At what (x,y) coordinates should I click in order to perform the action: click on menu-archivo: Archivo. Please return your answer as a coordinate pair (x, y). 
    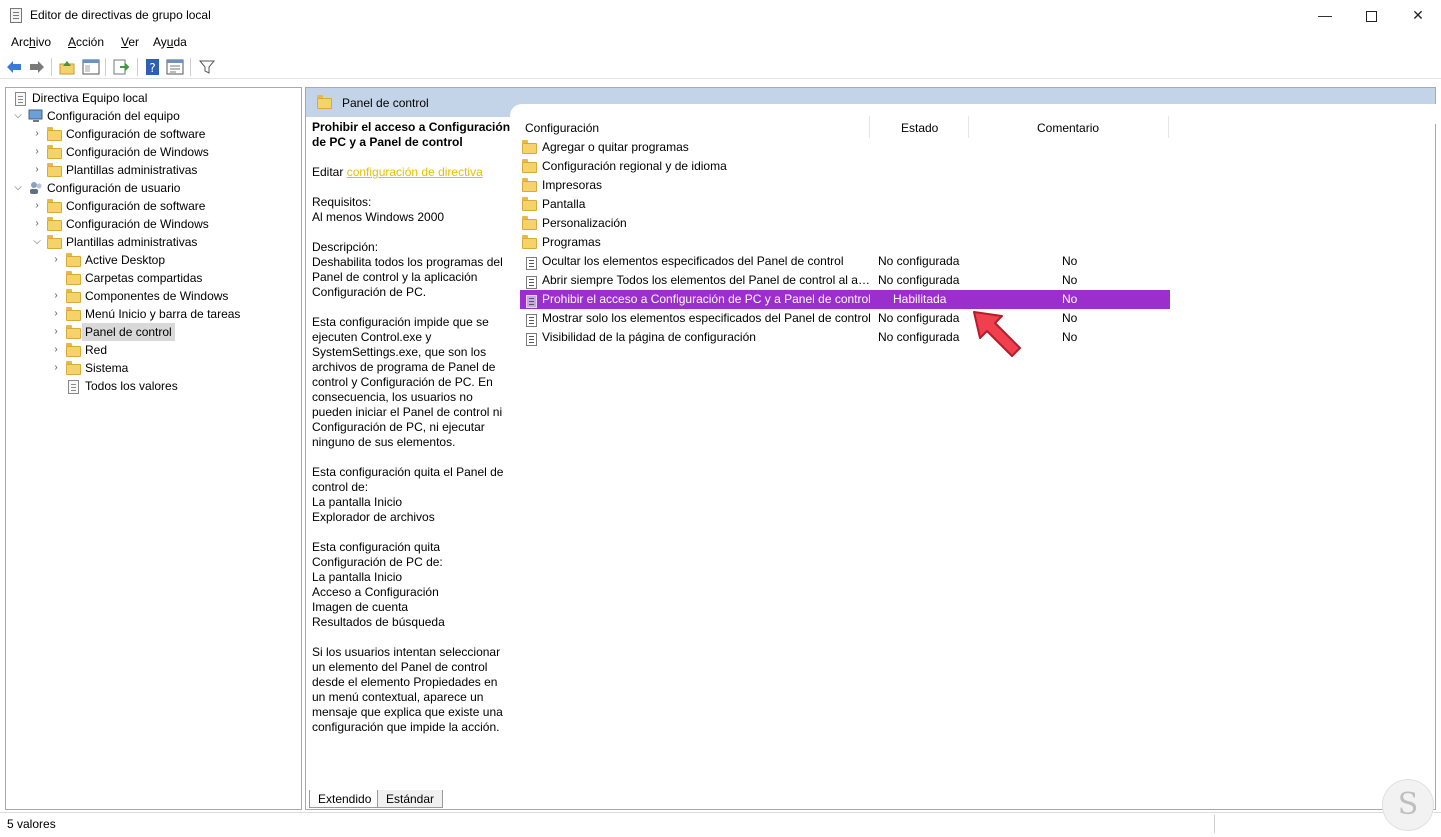
    Looking at the image, I should click on (31, 42).